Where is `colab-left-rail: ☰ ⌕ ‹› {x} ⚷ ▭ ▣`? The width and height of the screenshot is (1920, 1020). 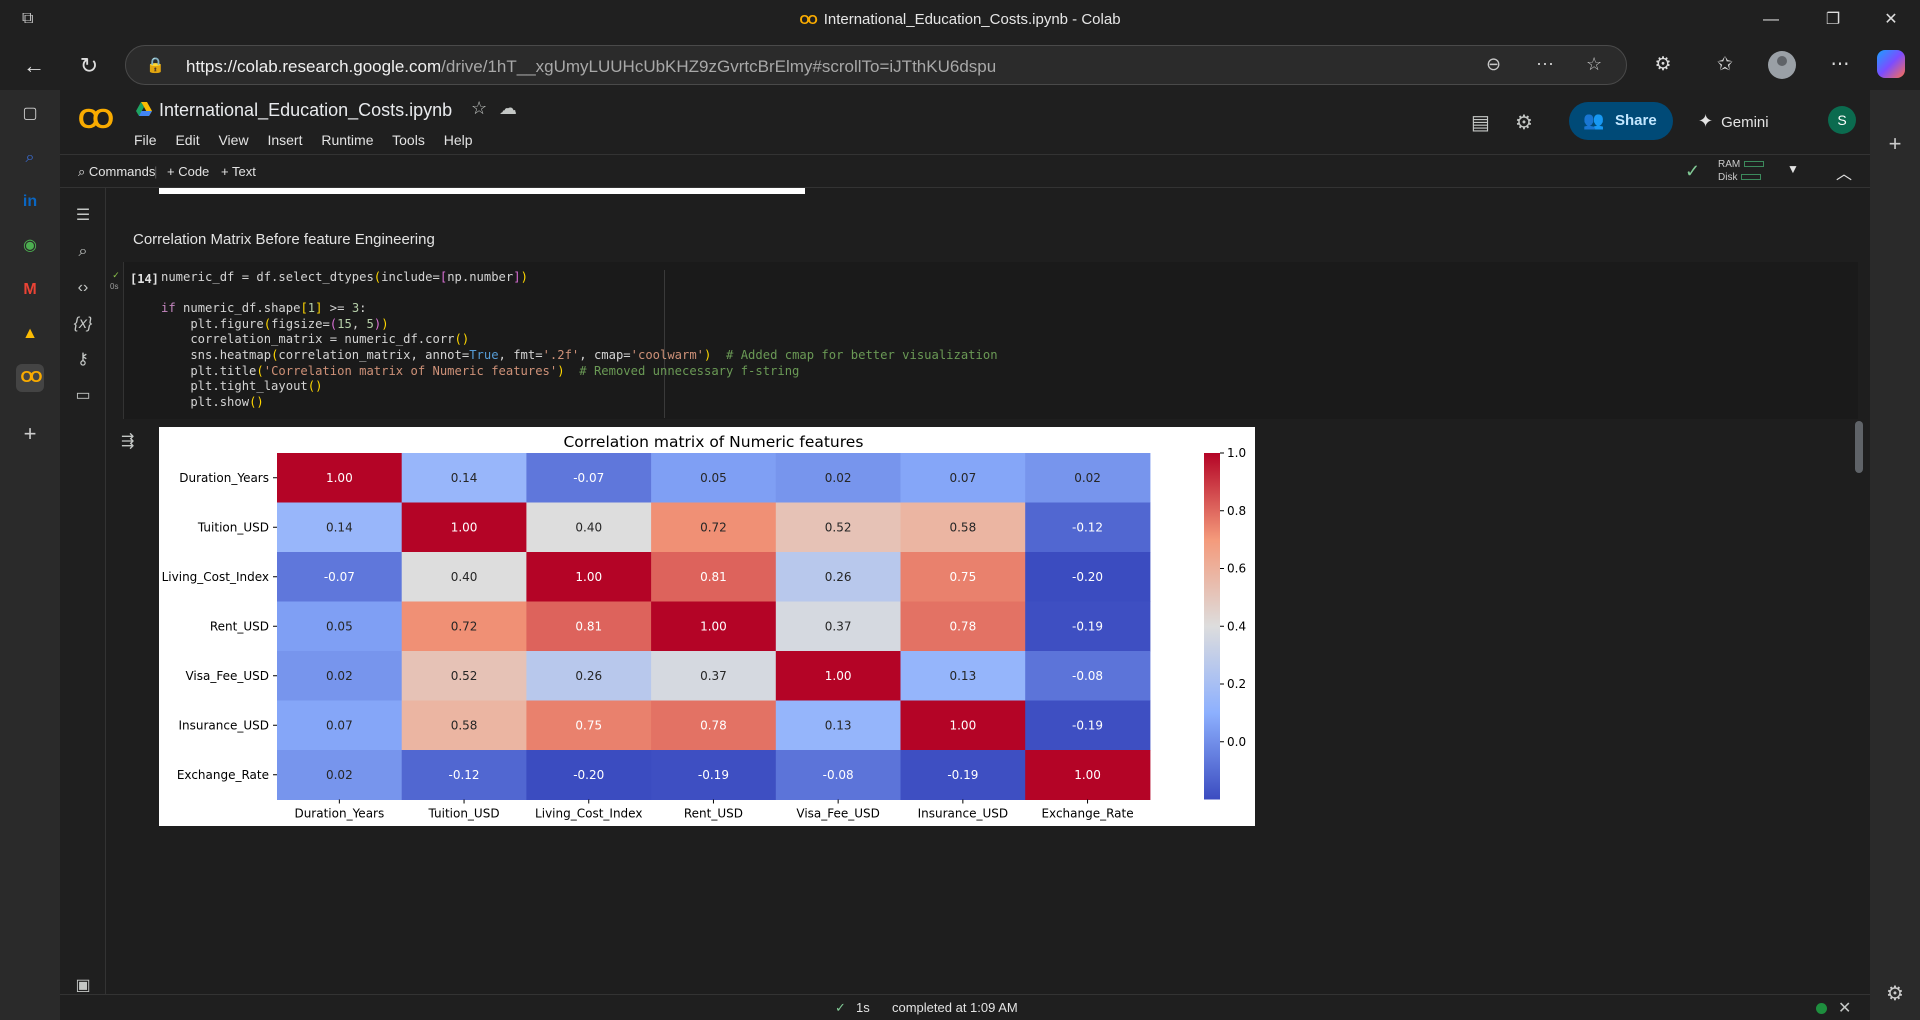 colab-left-rail: ☰ ⌕ ‹› {x} ⚷ ▭ ▣ is located at coordinates (83, 604).